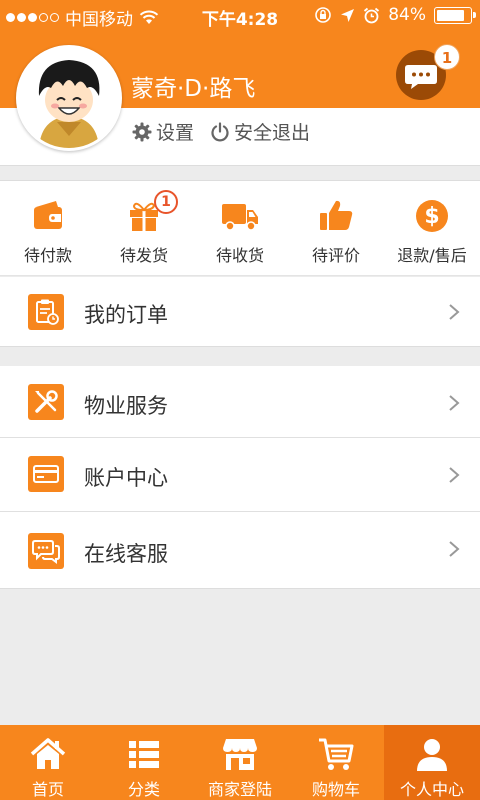 This screenshot has width=480, height=800. Describe the element at coordinates (175, 133) in the screenshot. I see `settings-label: 设置` at that location.